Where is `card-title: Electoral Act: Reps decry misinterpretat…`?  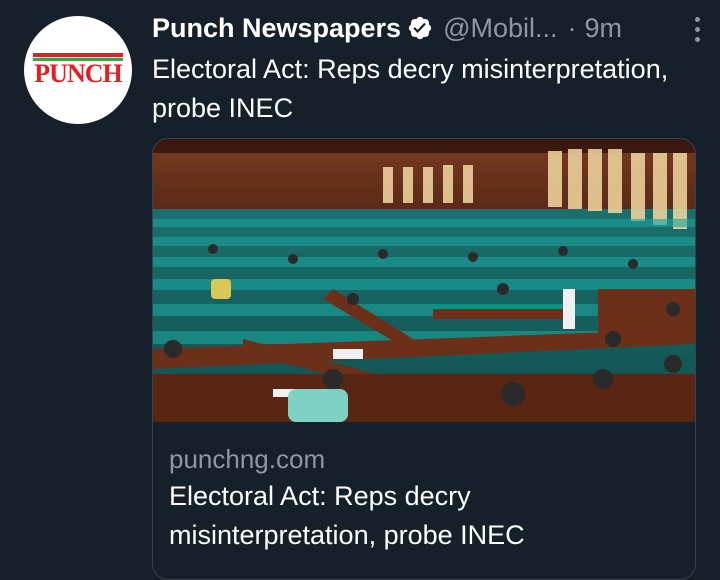
card-title: Electoral Act: Reps decry misinterpretat… is located at coordinates (426, 516).